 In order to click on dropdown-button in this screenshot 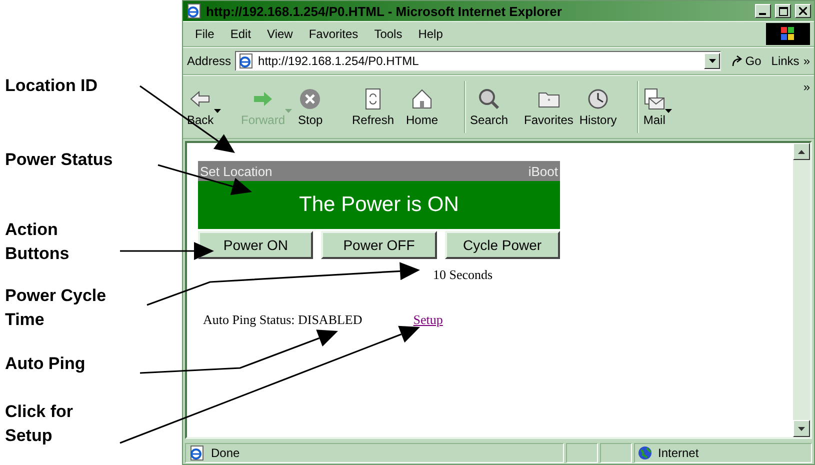, I will do `click(712, 61)`.